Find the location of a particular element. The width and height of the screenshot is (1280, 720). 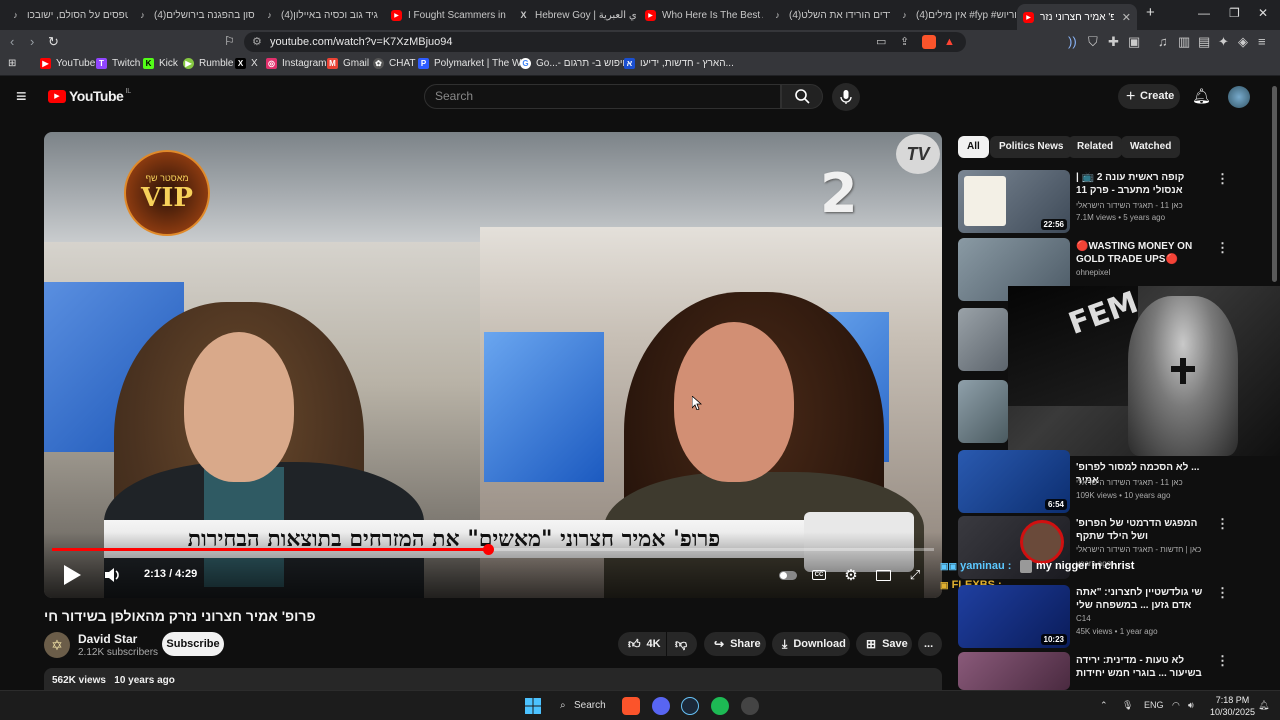

dislike-button: 👎︎ is located at coordinates (682, 644).